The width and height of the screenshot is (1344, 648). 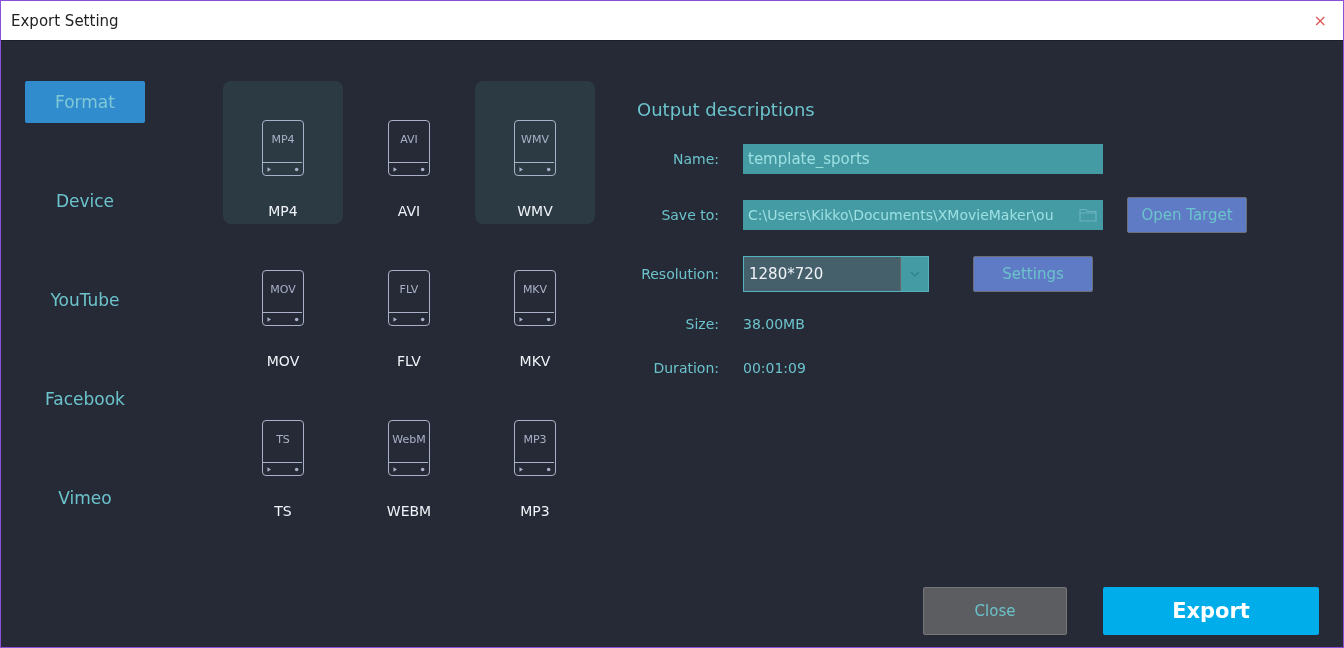 I want to click on format-label: WMV, so click(x=535, y=211).